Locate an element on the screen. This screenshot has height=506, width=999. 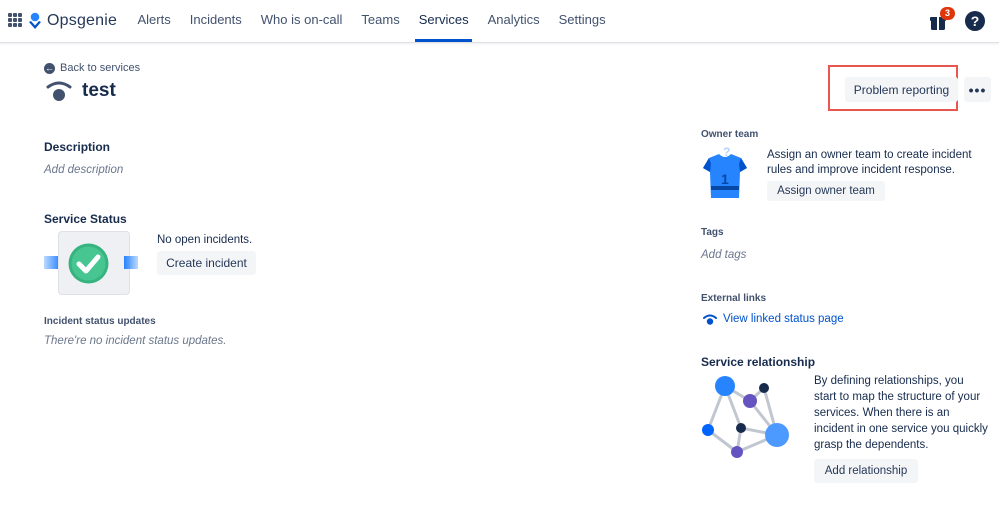
opsgenie-logo-icon is located at coordinates (35, 20).